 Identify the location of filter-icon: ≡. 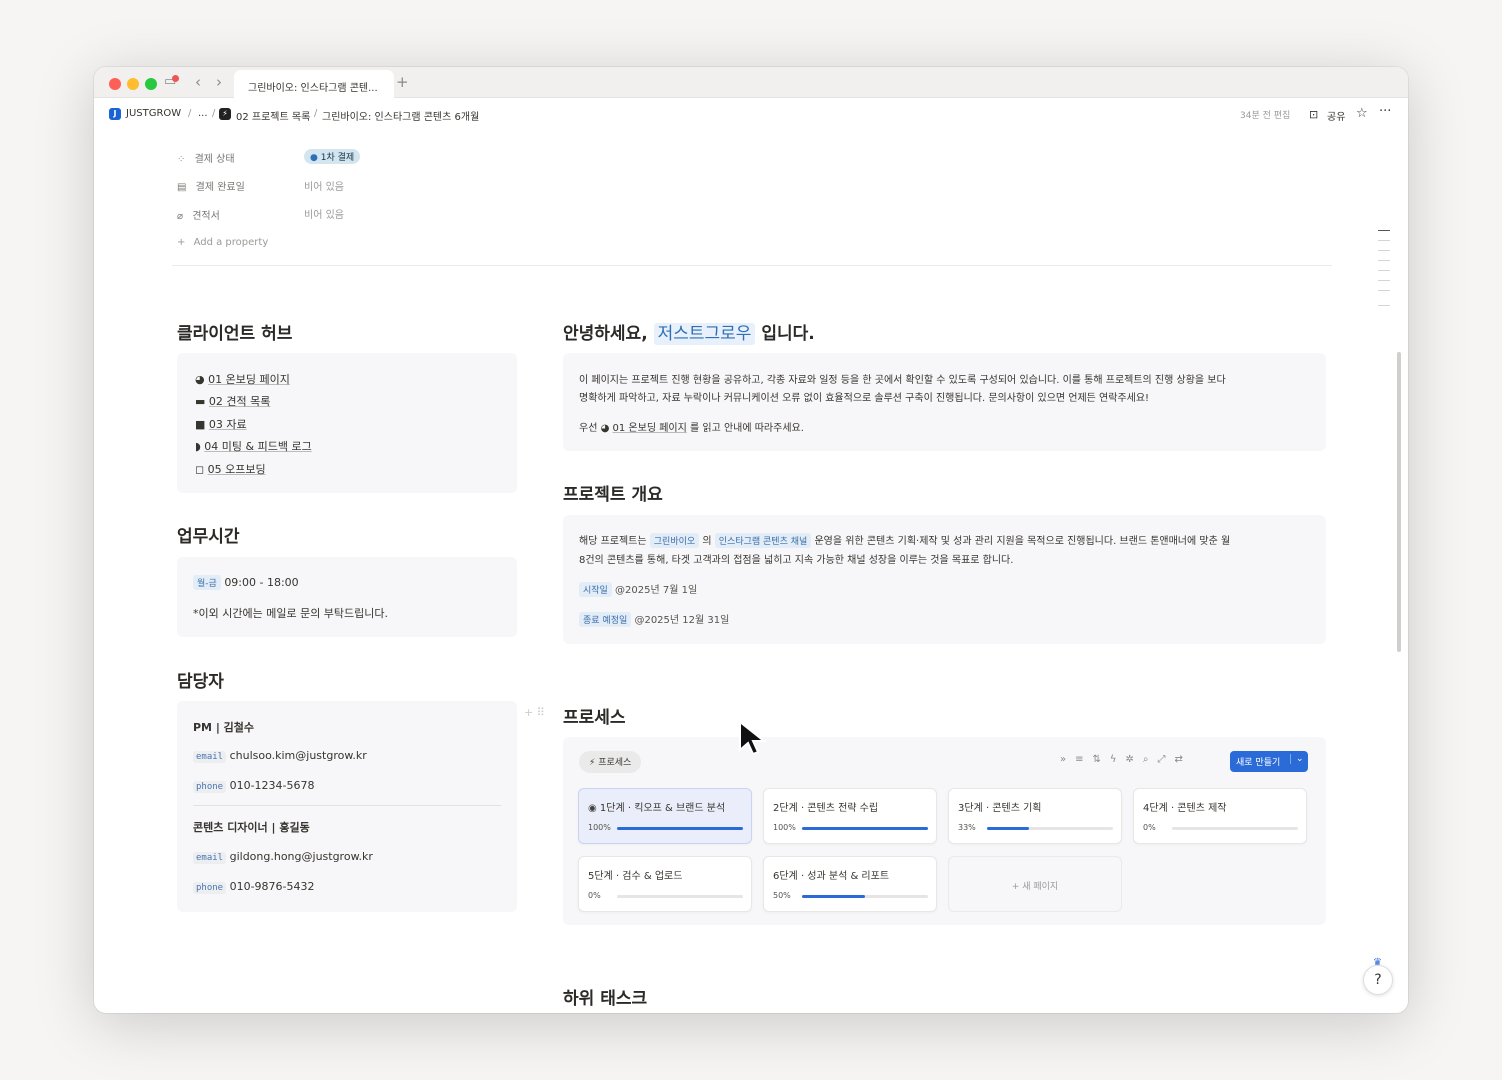
(1083, 759).